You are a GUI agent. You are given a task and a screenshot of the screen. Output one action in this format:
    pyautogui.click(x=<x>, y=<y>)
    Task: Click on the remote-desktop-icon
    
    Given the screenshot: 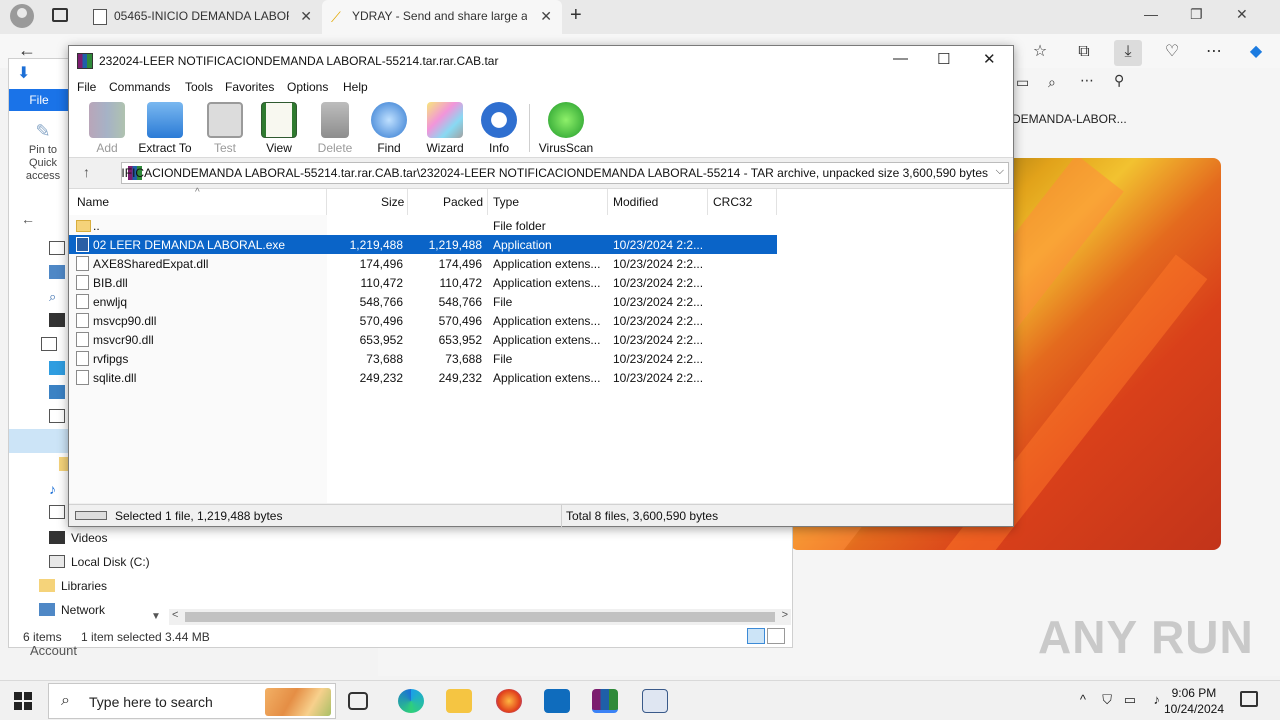 What is the action you would take?
    pyautogui.click(x=655, y=701)
    